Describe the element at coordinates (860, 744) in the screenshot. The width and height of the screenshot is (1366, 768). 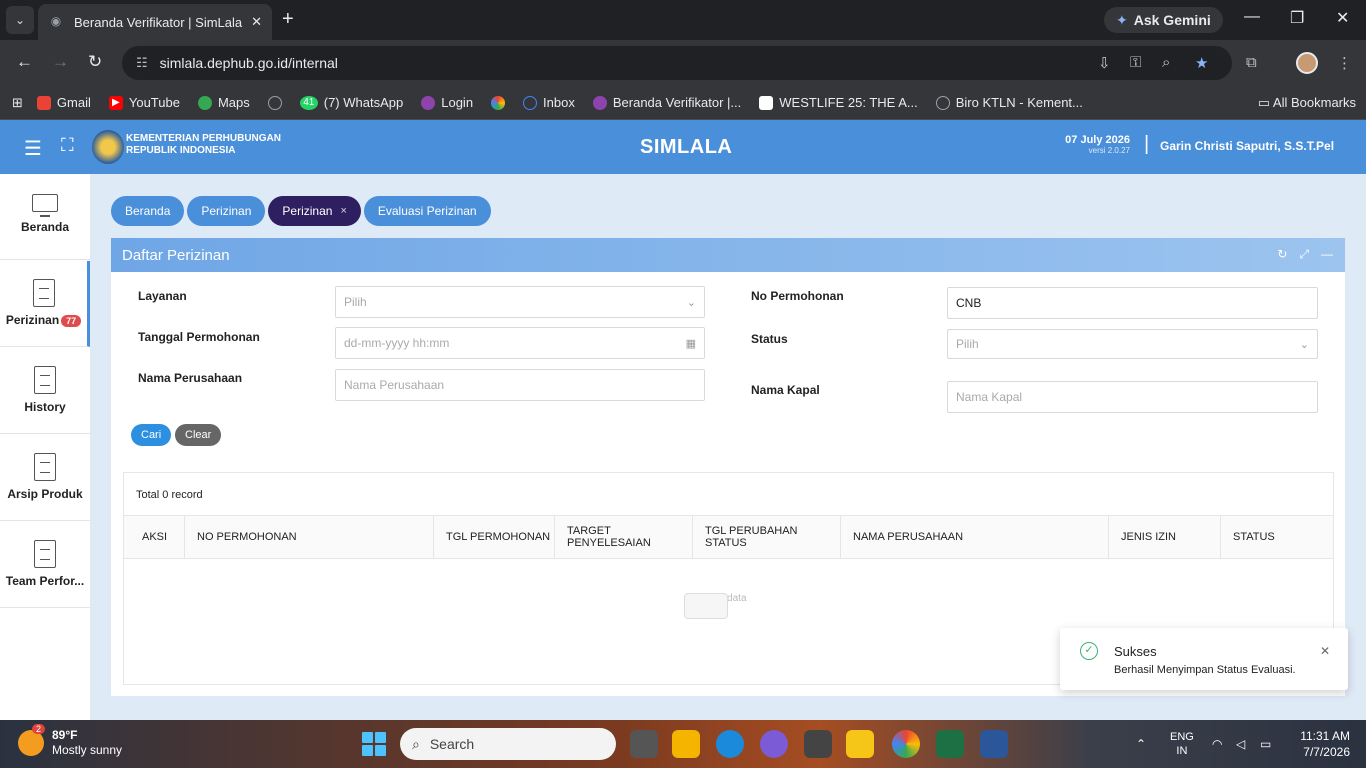
I see `sticky-notes-icon` at that location.